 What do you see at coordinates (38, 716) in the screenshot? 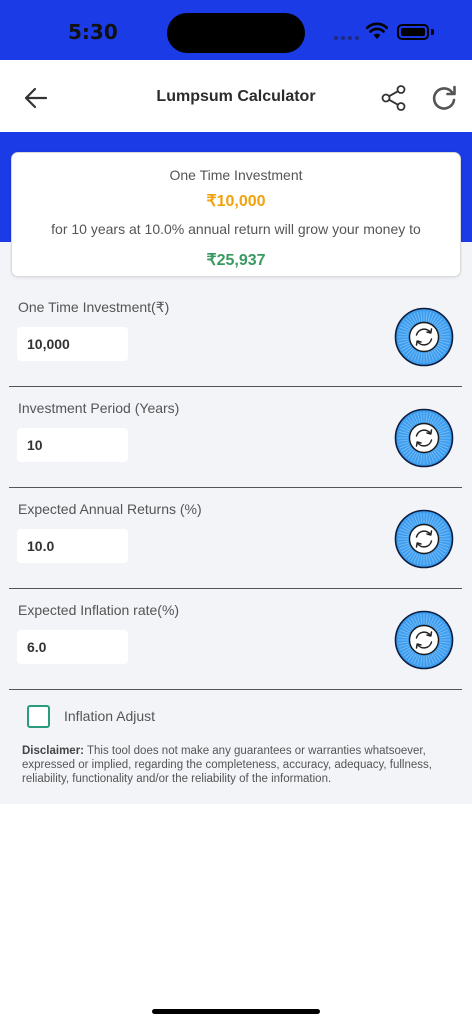
I see `inflation-adjust-checkbox` at bounding box center [38, 716].